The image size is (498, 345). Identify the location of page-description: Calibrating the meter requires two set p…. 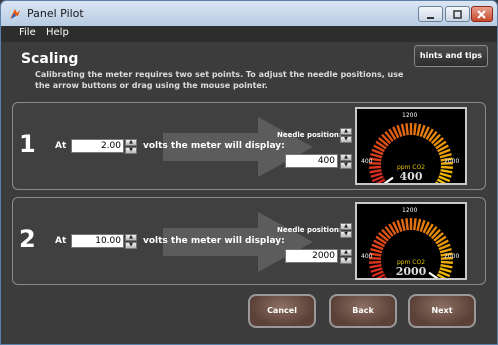
(219, 80).